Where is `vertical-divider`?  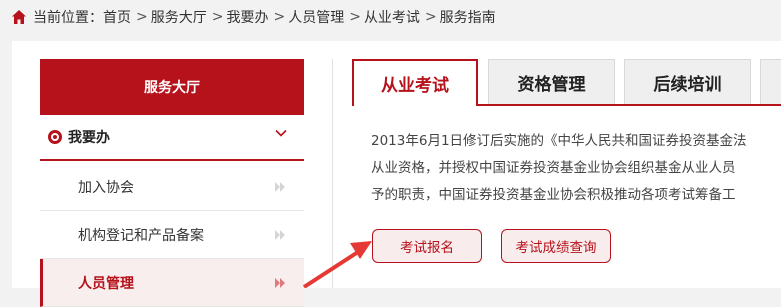 vertical-divider is located at coordinates (332, 173).